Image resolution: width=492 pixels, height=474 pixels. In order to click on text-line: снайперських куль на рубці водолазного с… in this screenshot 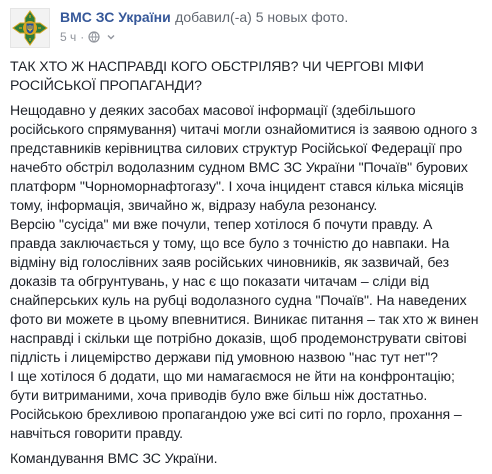, I will do `click(238, 300)`.